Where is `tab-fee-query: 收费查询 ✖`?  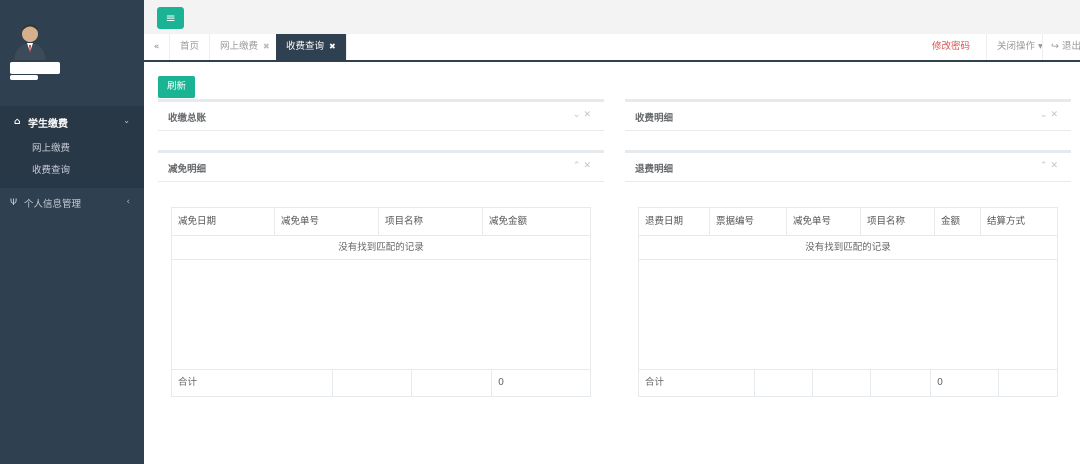 tab-fee-query: 收费查询 ✖ is located at coordinates (311, 47).